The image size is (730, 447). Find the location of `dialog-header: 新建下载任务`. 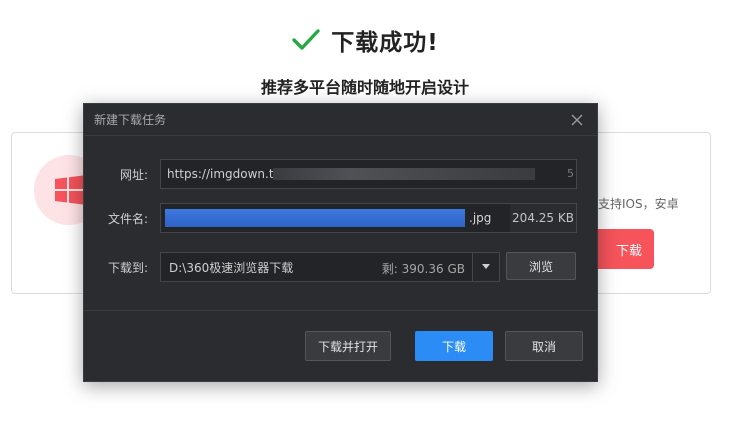

dialog-header: 新建下载任务 is located at coordinates (340, 120).